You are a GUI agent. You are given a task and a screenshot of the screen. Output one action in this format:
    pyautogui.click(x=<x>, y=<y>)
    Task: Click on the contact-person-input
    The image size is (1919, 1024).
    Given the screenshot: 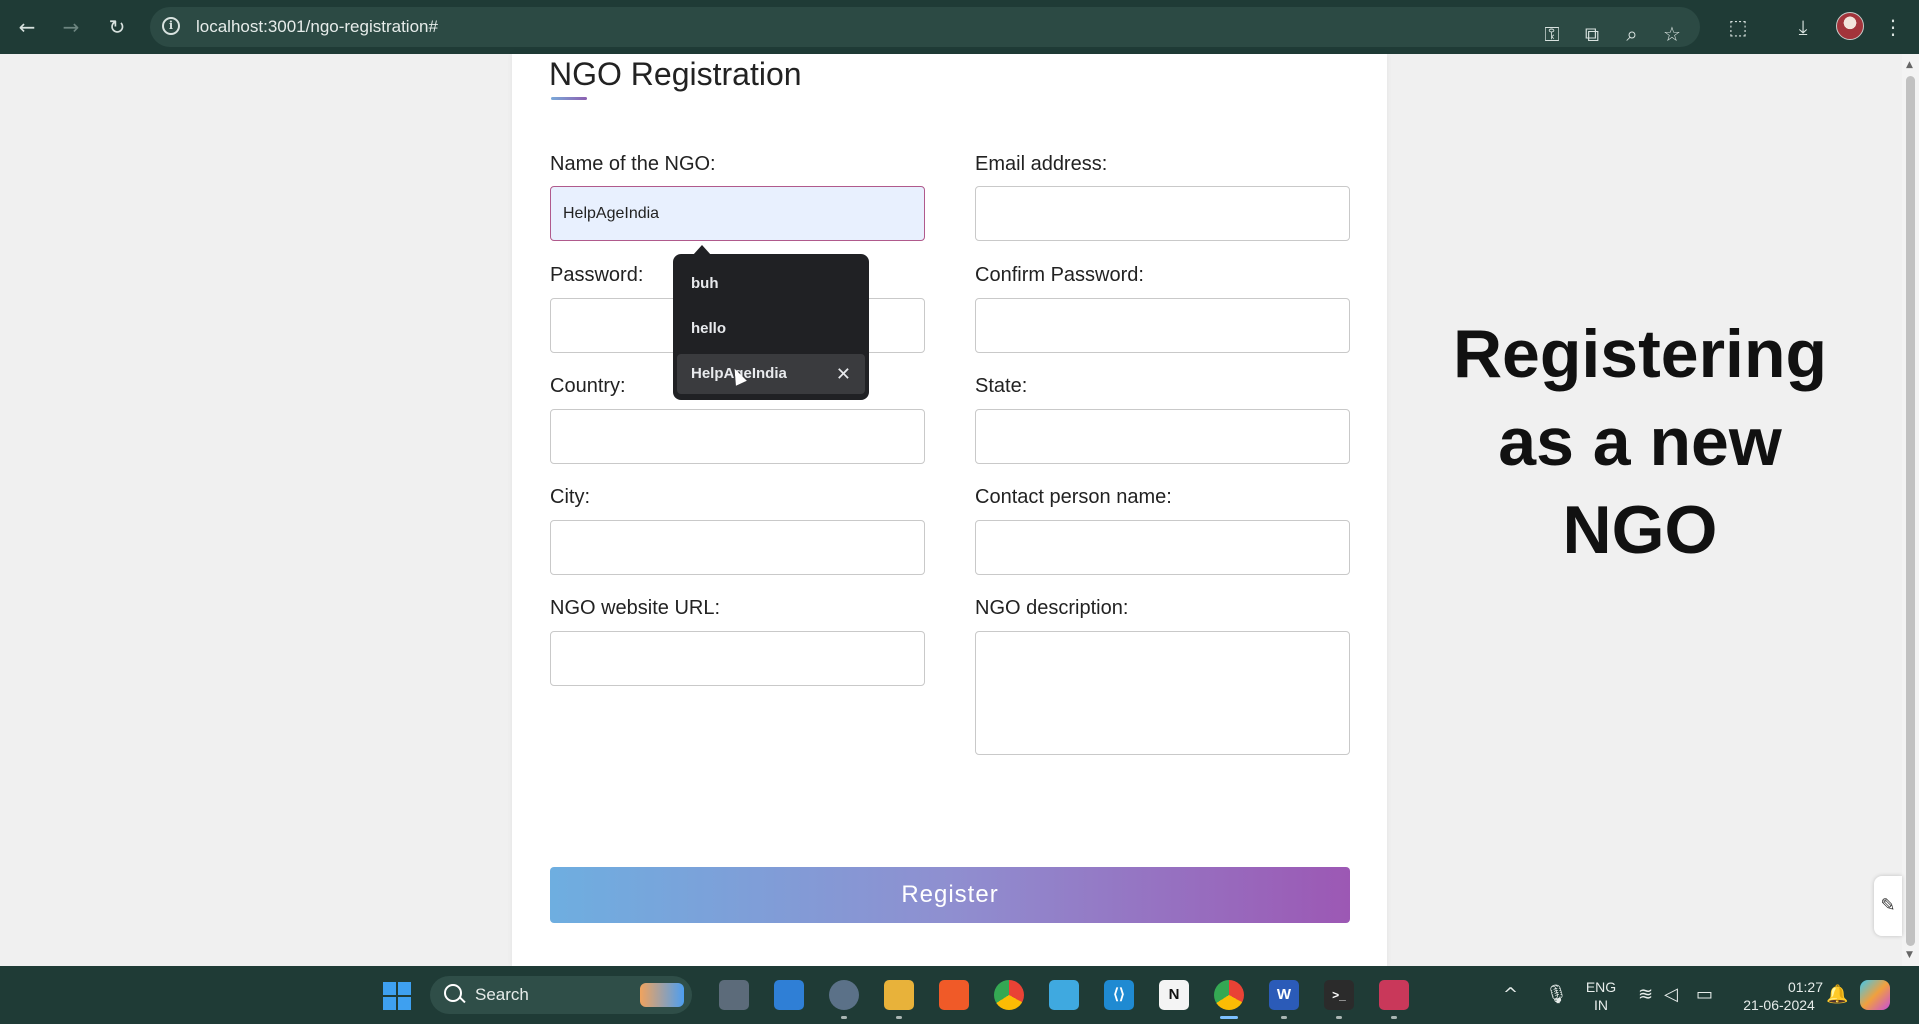 What is the action you would take?
    pyautogui.click(x=1162, y=547)
    